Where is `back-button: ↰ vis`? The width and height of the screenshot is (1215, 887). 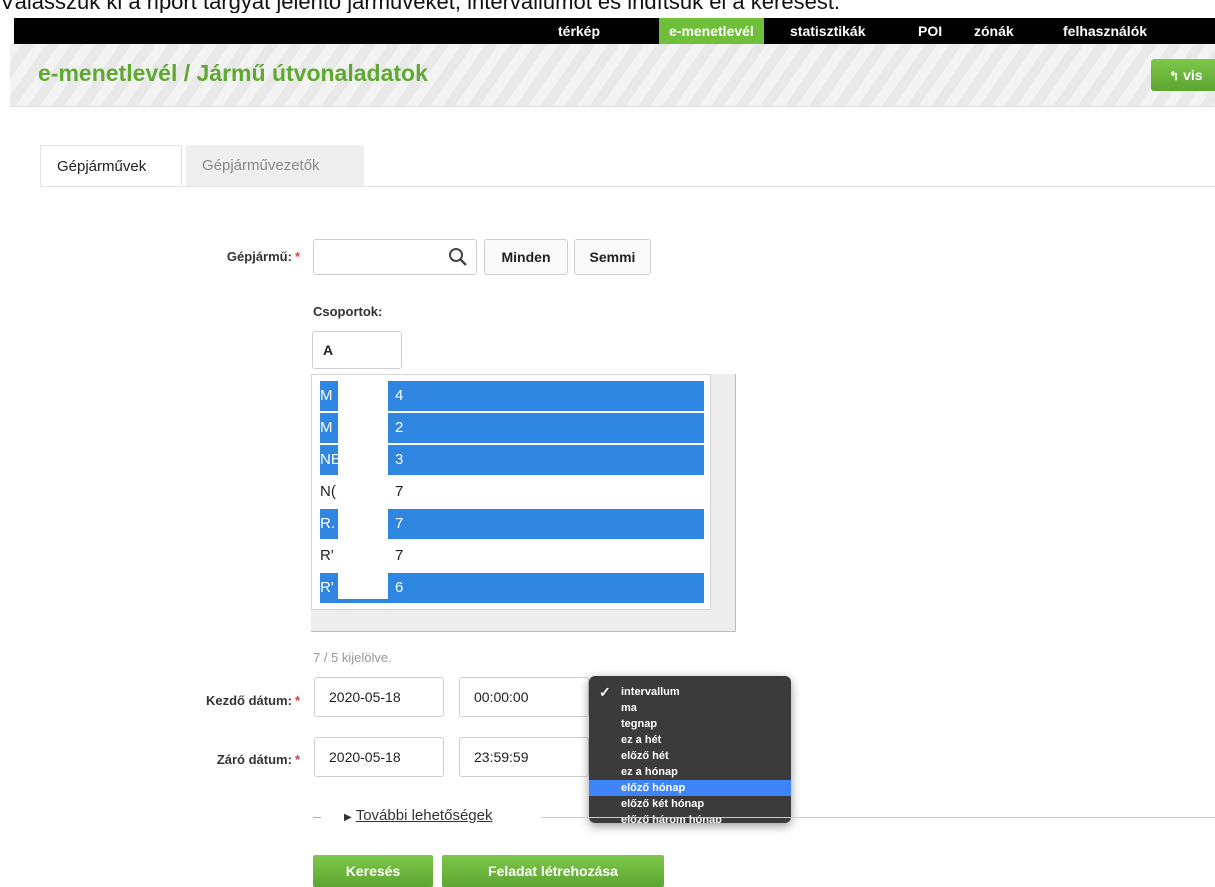
back-button: ↰ vis is located at coordinates (1183, 75).